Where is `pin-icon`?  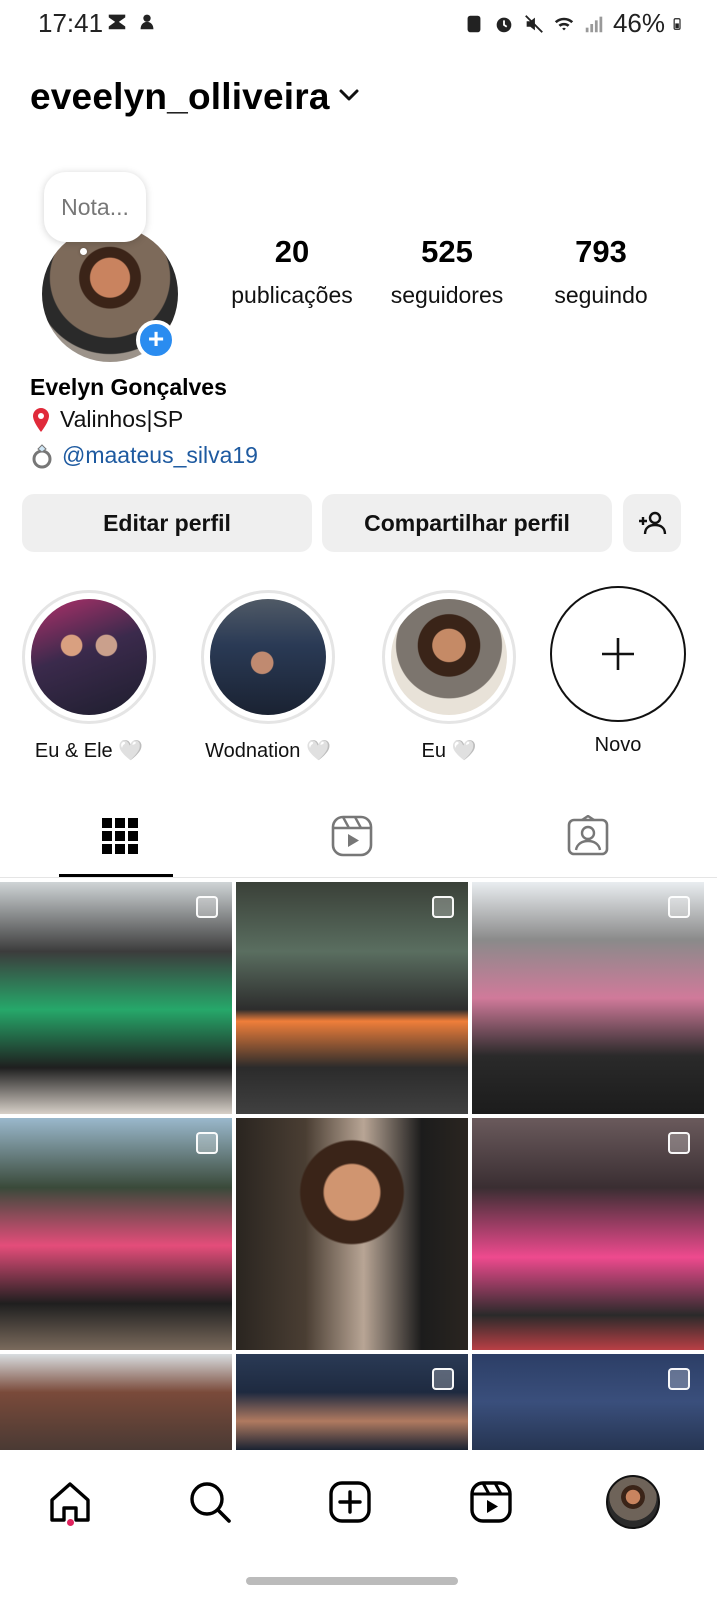
pin-icon is located at coordinates (41, 419).